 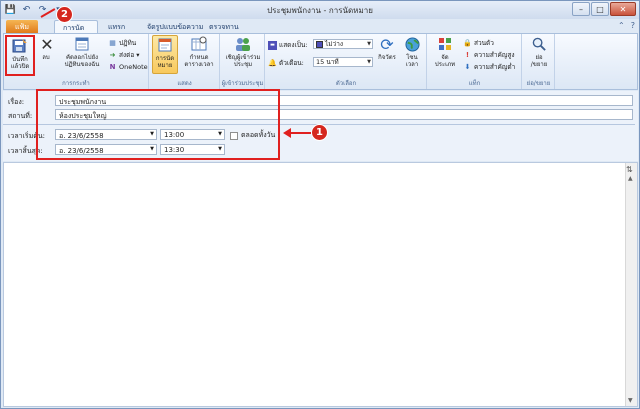 What do you see at coordinates (581, 9) in the screenshot?
I see `minimize-button: –` at bounding box center [581, 9].